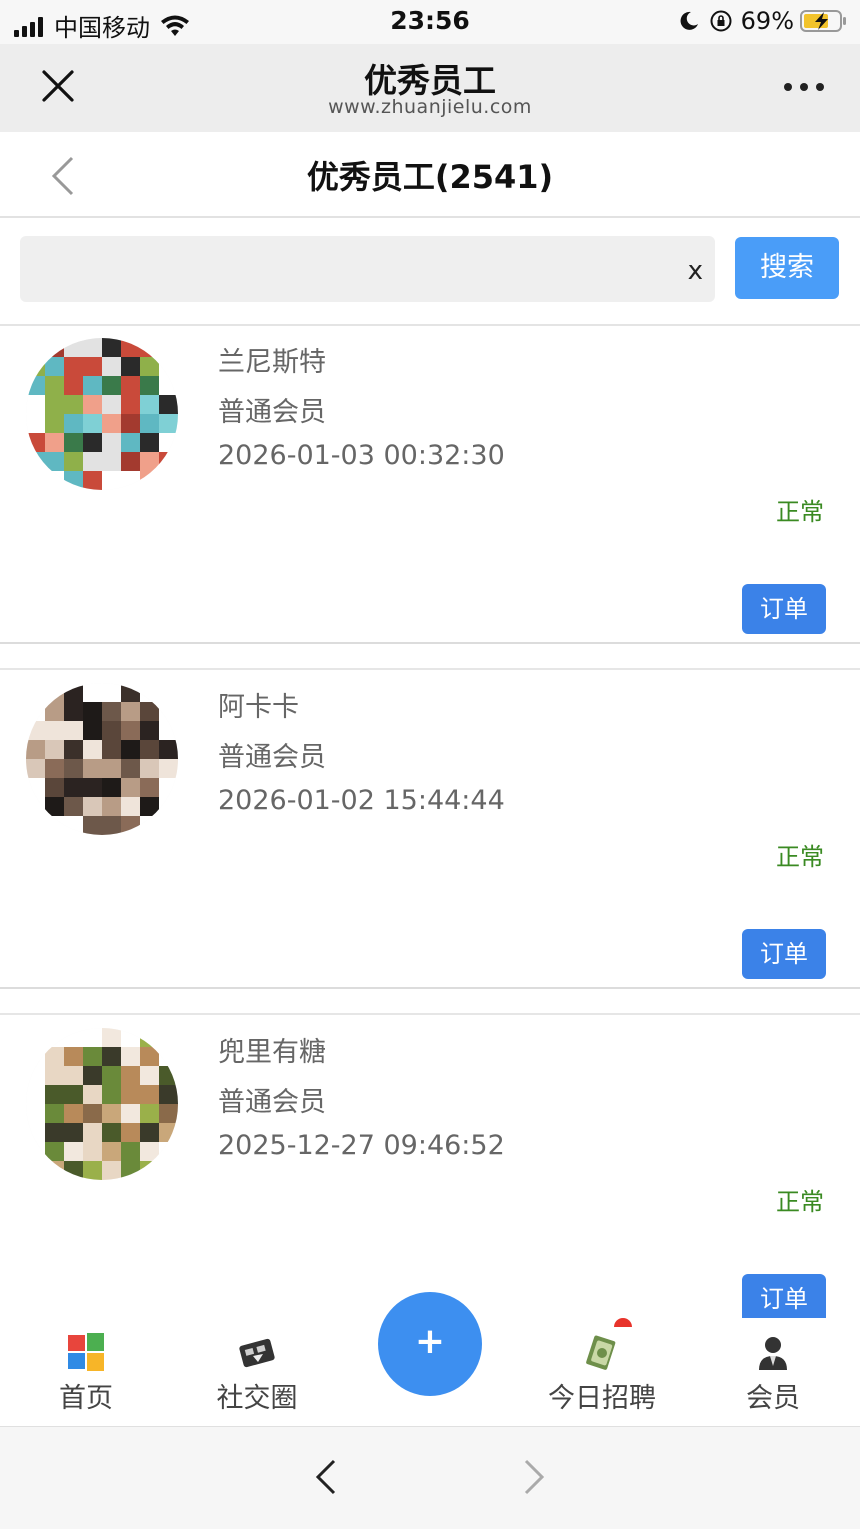 The width and height of the screenshot is (860, 1529). I want to click on clear-search-button: x, so click(695, 271).